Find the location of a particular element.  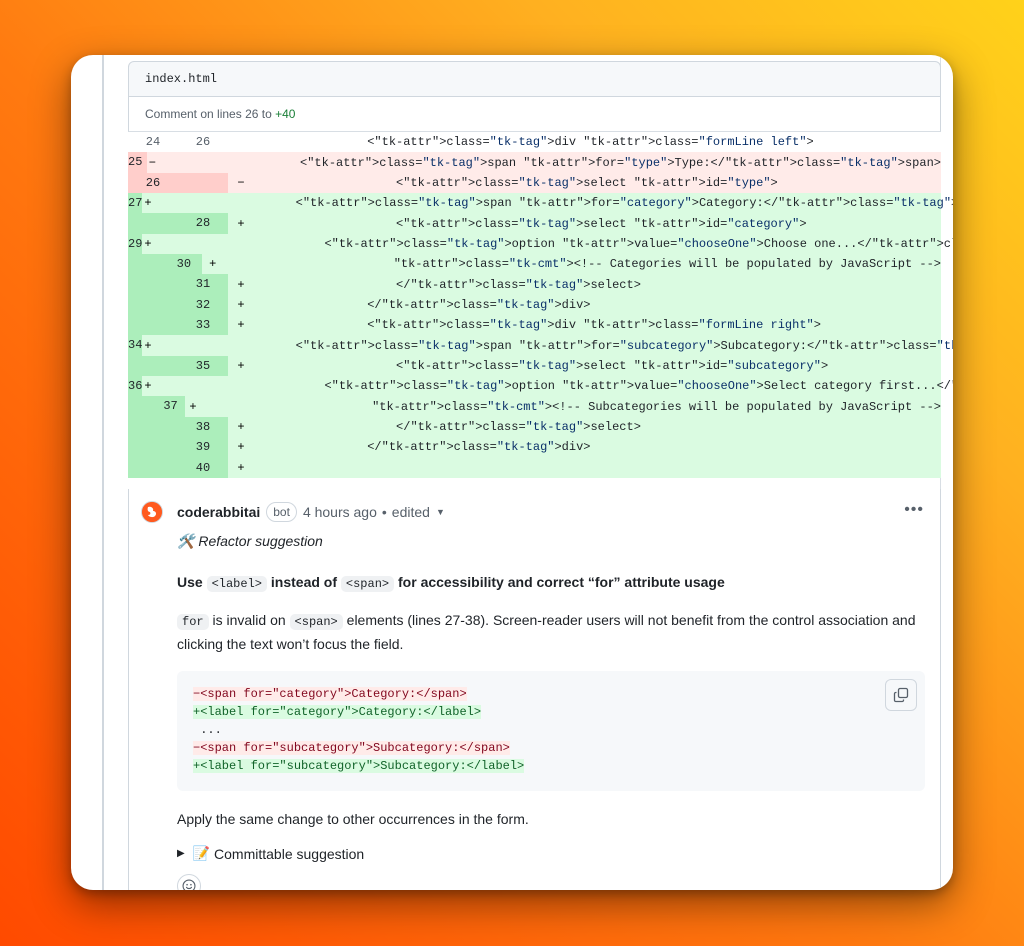

new-line-number: 27 is located at coordinates (135, 203).